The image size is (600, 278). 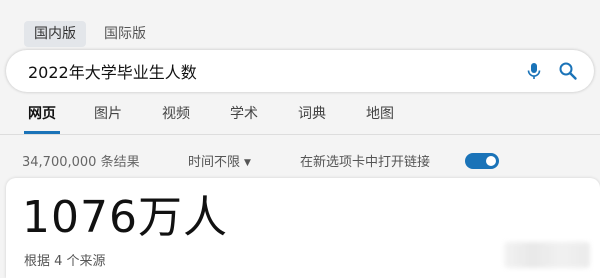 What do you see at coordinates (547, 255) in the screenshot?
I see `blurred-region` at bounding box center [547, 255].